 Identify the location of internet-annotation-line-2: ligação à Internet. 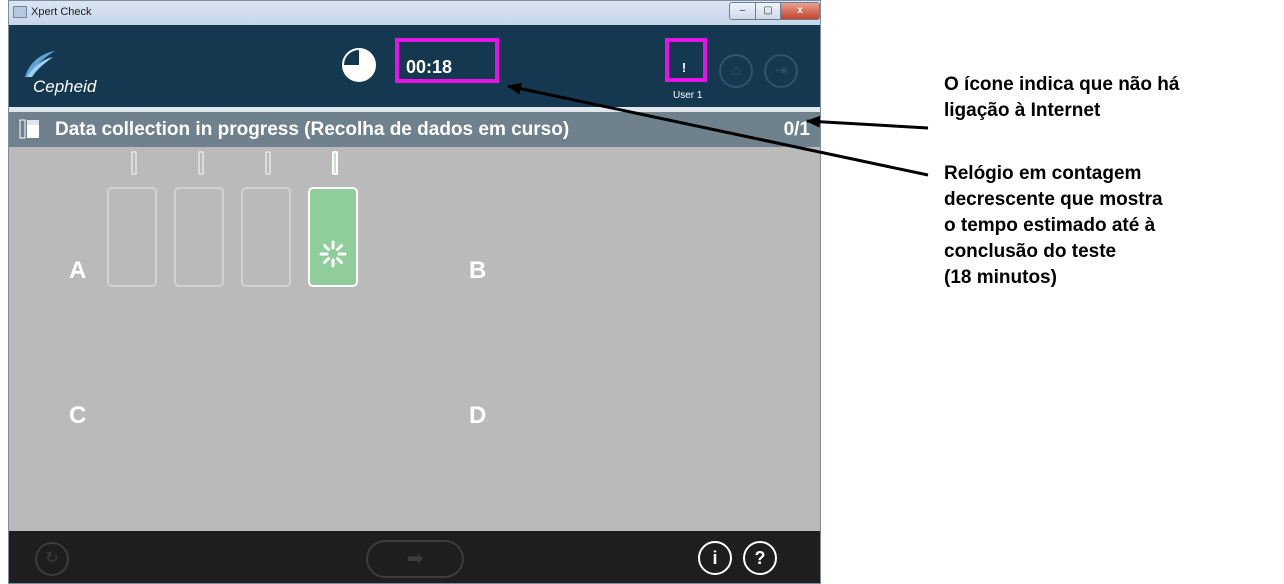
(1022, 110).